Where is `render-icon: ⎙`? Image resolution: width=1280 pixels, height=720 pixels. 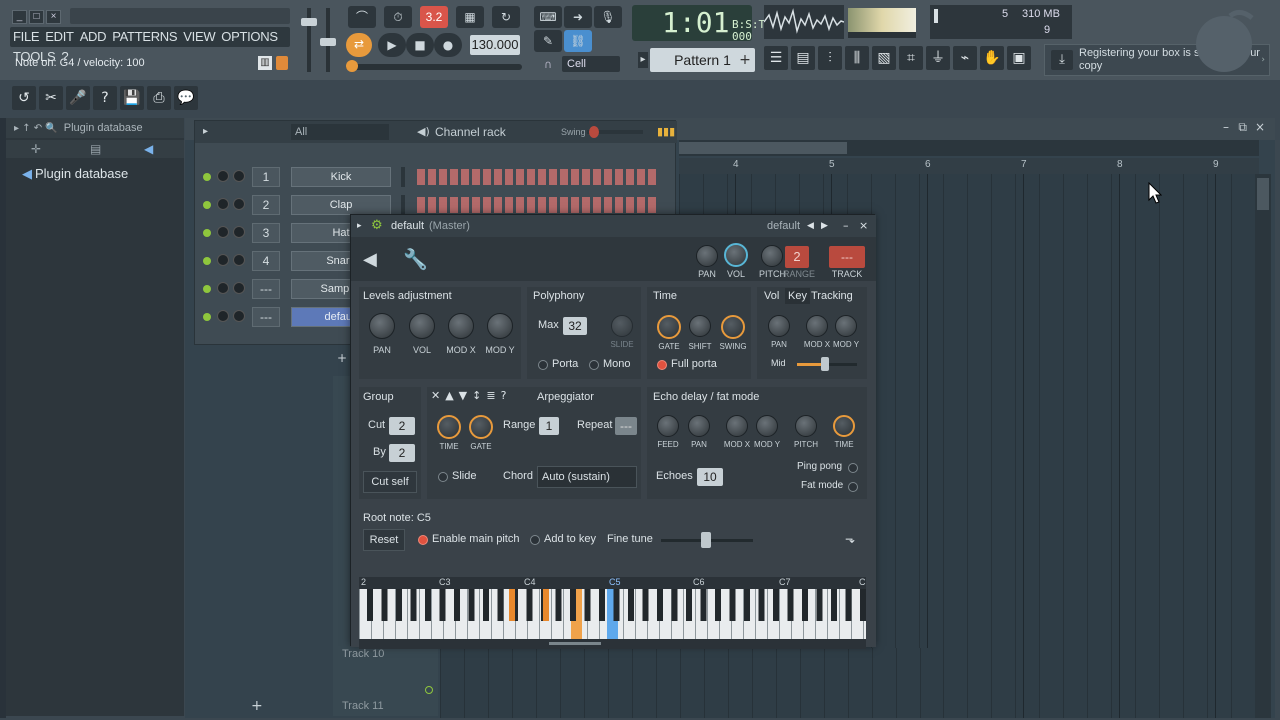 render-icon: ⎙ is located at coordinates (159, 98).